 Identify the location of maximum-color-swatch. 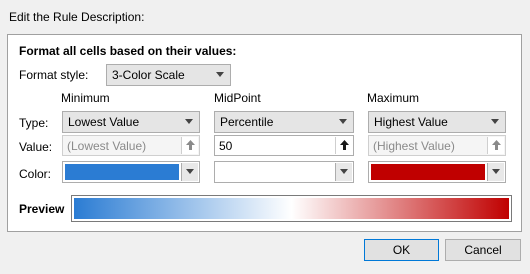
(428, 172).